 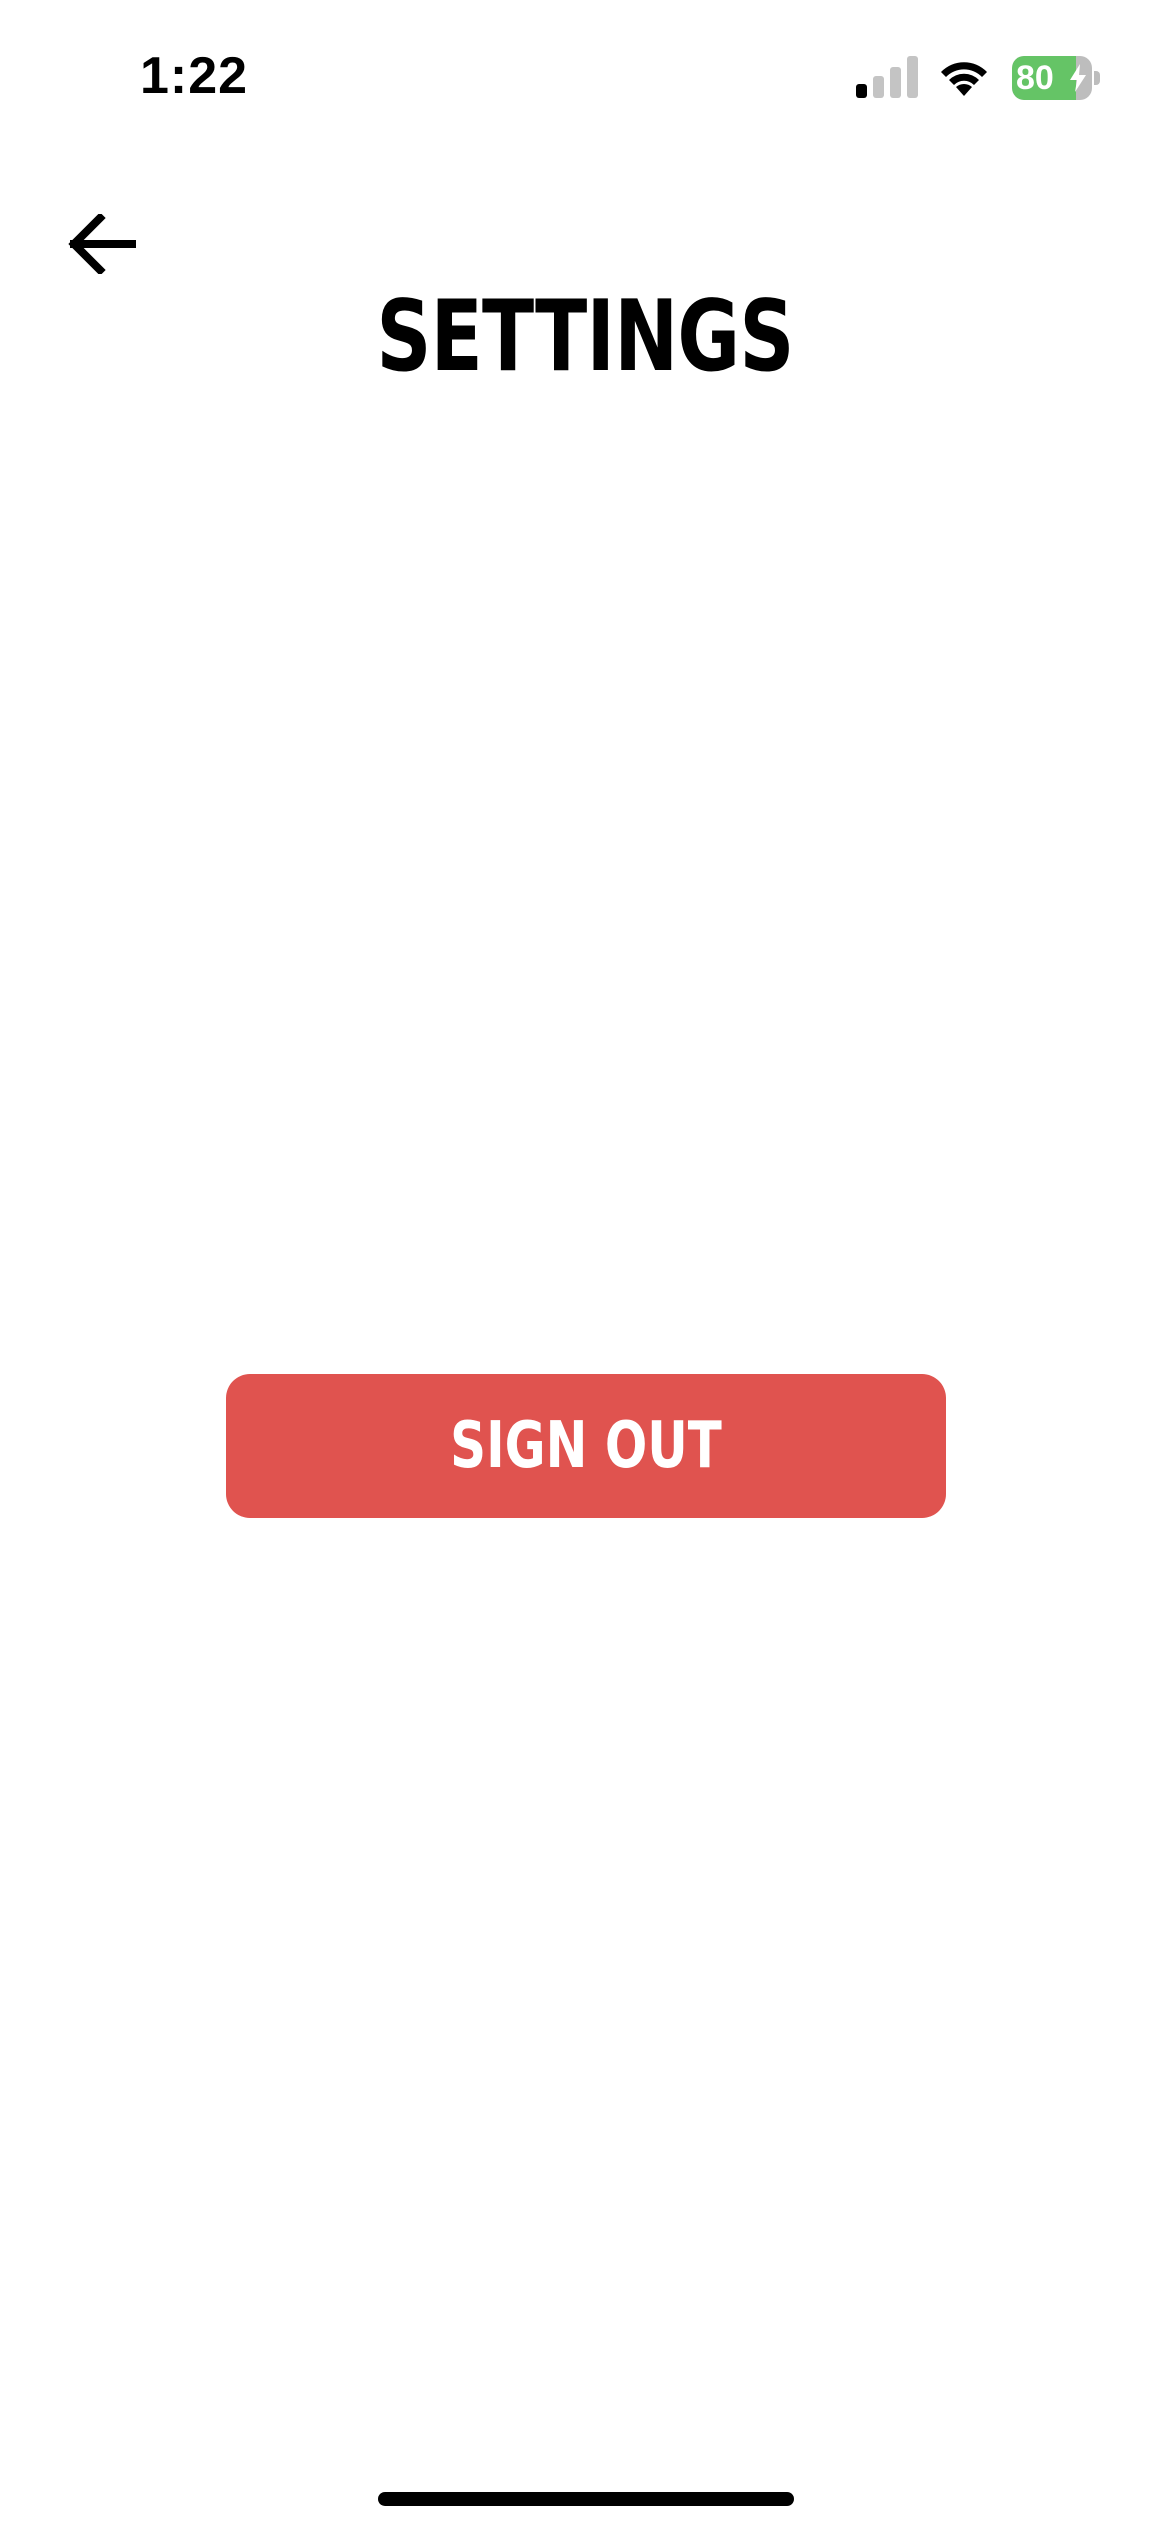 I want to click on battery-icon: 80, so click(x=1056, y=78).